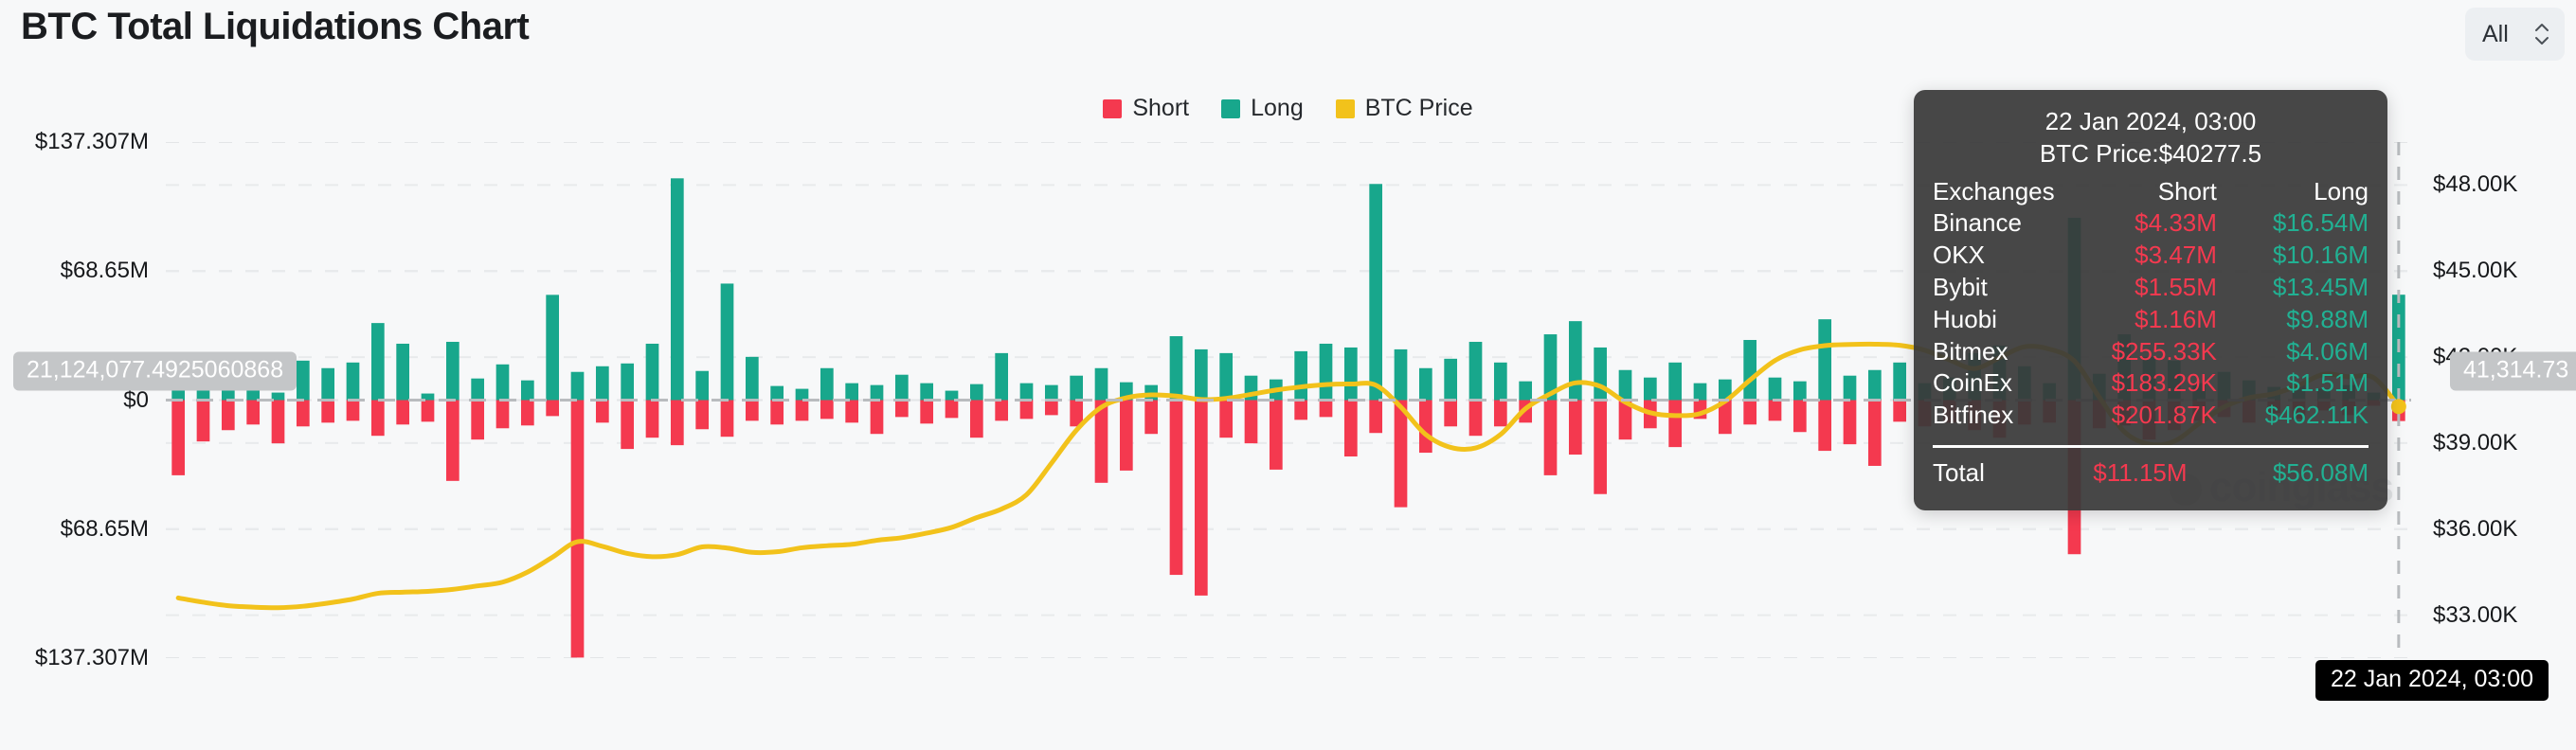 Image resolution: width=2576 pixels, height=750 pixels. What do you see at coordinates (2432, 681) in the screenshot?
I see `crosshair-date-badge: 22 Jan 2024, 03:00` at bounding box center [2432, 681].